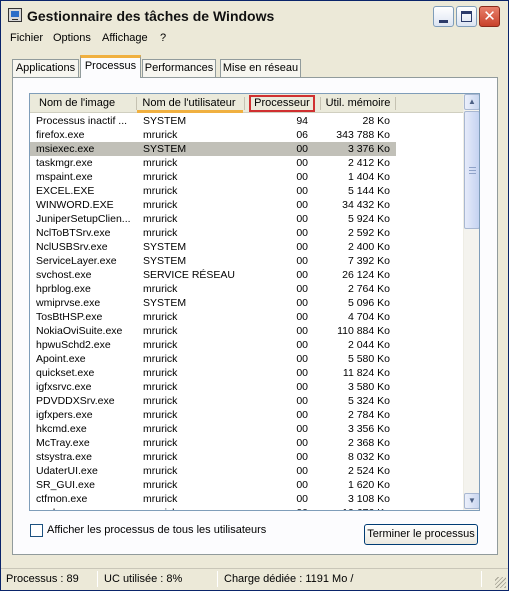 The width and height of the screenshot is (509, 591). What do you see at coordinates (368, 303) in the screenshot?
I see `process-memory: 5 096 Ko` at bounding box center [368, 303].